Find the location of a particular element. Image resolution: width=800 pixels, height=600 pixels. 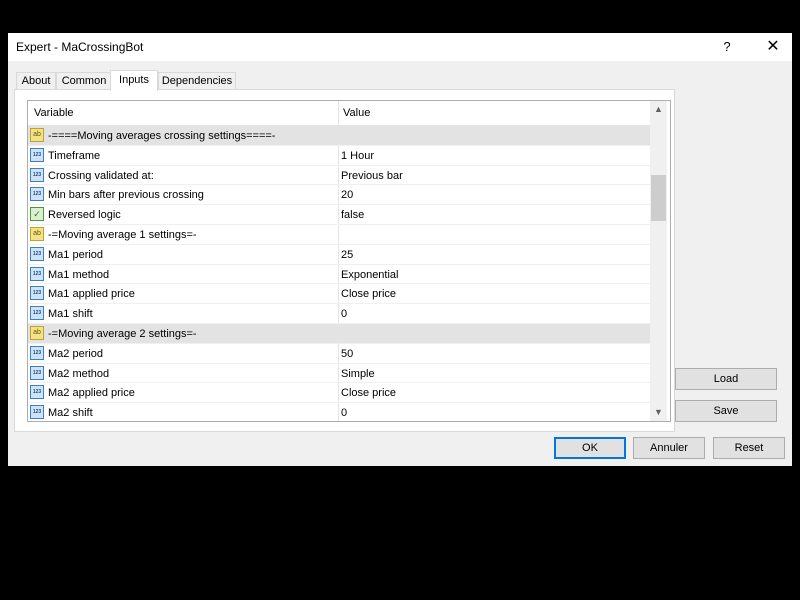

grid-row: 123 Ma1 applied price Close price is located at coordinates (339, 294).